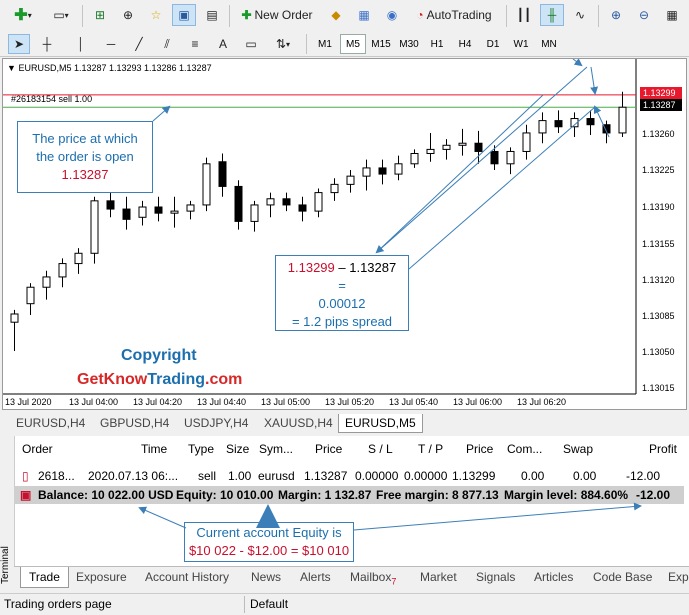 This screenshot has width=689, height=615. I want to click on broadcast-button: ◉, so click(392, 15).